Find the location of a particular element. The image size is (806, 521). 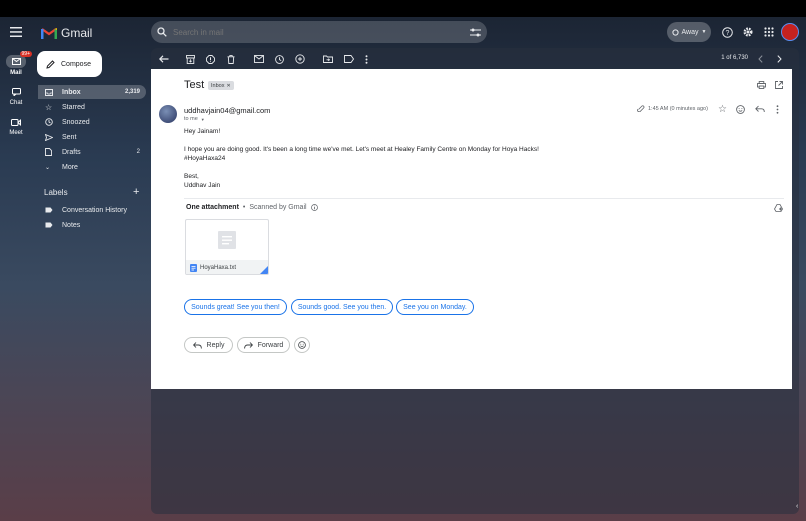

sidebar-item-inbox: Inbox 2,319 is located at coordinates (92, 92).